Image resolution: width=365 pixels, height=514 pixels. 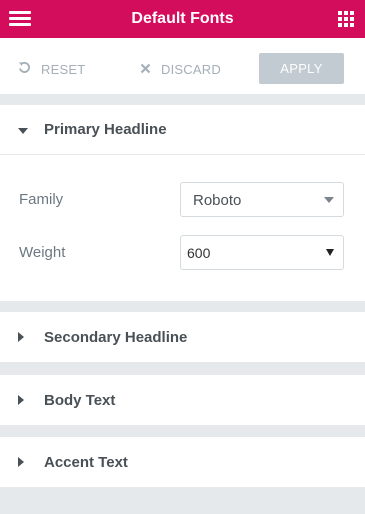 I want to click on caret-down-icon, so click(x=23, y=129).